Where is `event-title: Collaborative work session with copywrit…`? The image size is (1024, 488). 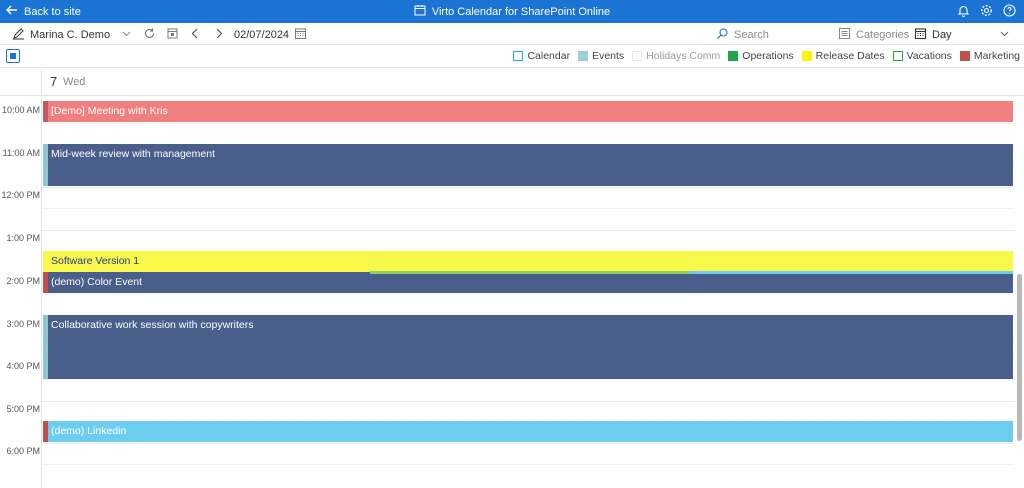 event-title: Collaborative work session with copywrit… is located at coordinates (152, 325).